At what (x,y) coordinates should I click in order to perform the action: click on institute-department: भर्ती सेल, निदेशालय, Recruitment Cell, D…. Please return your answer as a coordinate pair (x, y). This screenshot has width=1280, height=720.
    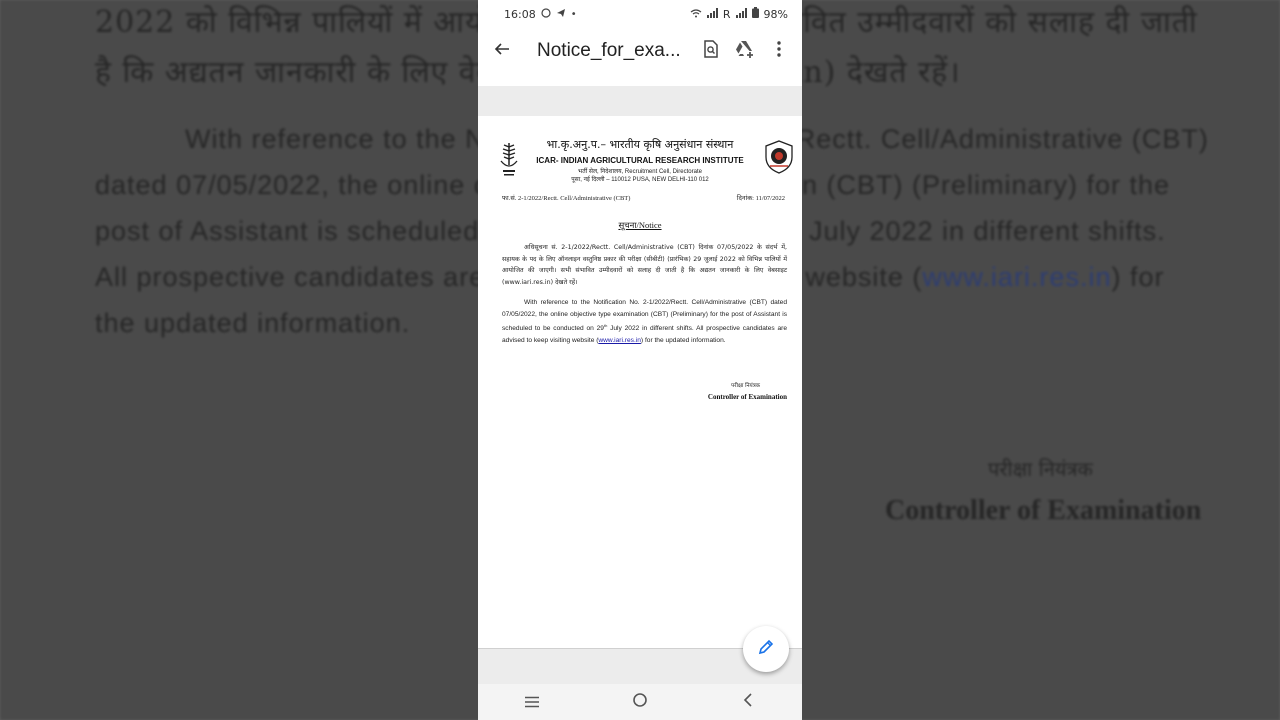
    Looking at the image, I should click on (640, 172).